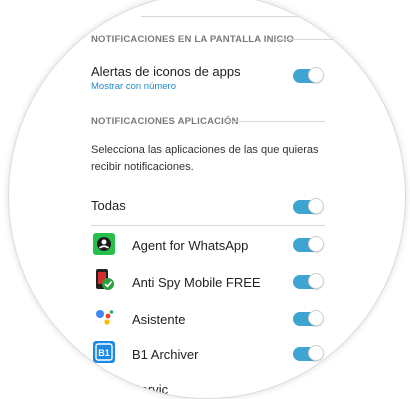 The width and height of the screenshot is (410, 399). I want to click on generic-app-icon, so click(104, 388).